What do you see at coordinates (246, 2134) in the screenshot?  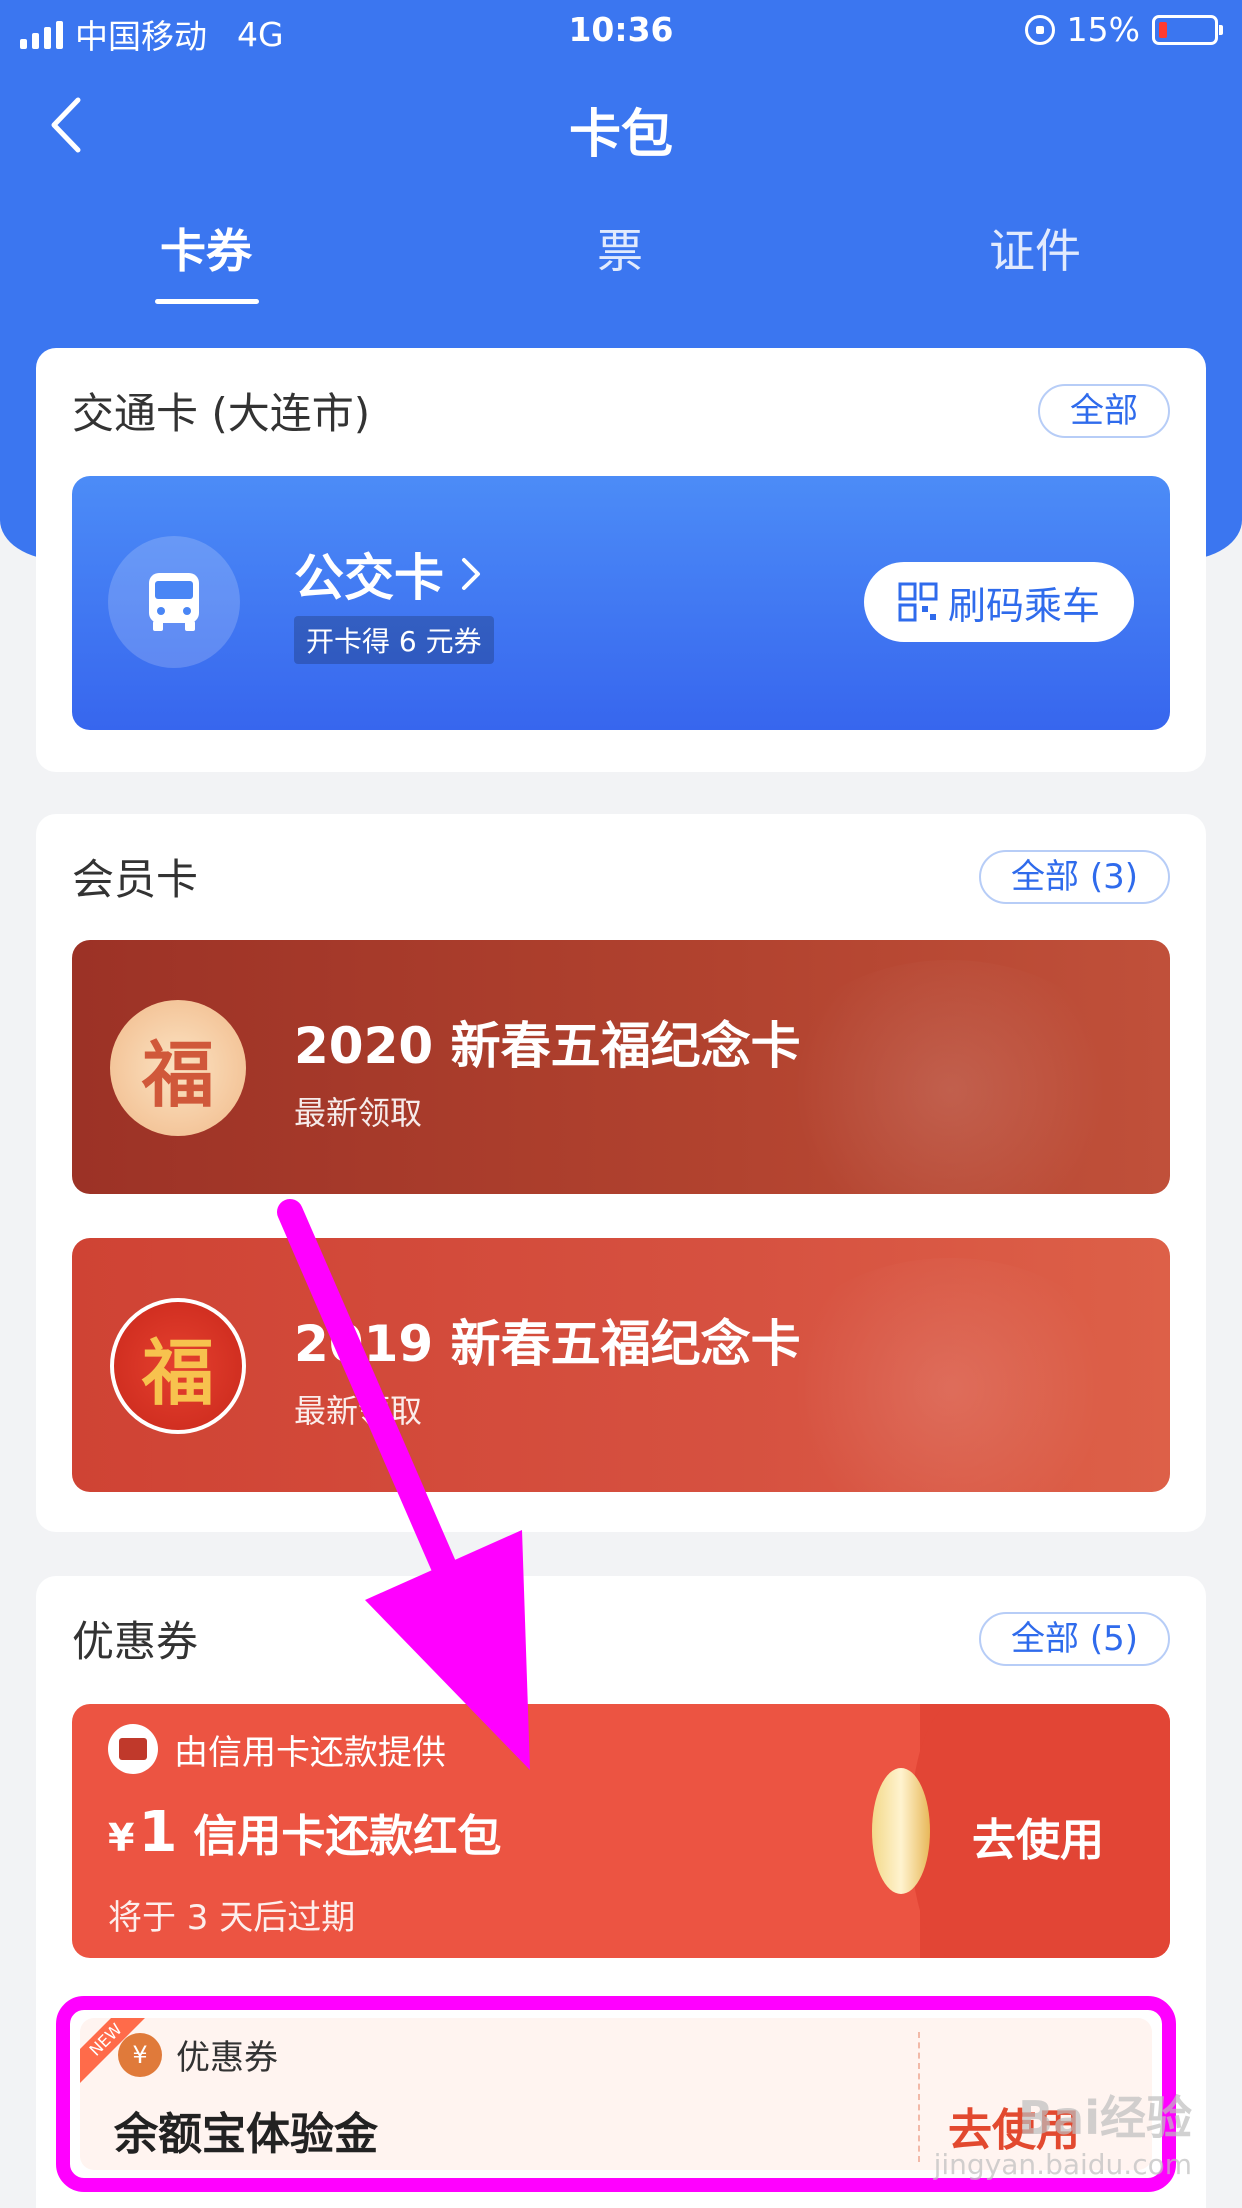 I see `yeb-coupon-name: 余额宝体验金` at bounding box center [246, 2134].